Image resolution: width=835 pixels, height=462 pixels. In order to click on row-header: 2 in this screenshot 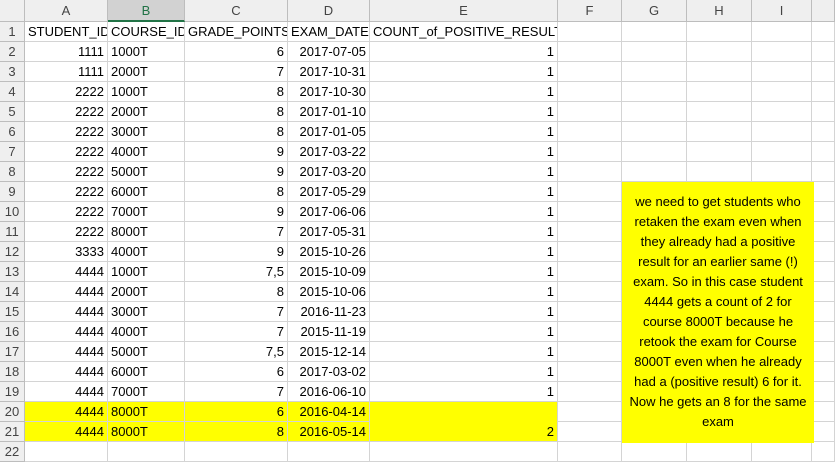, I will do `click(12, 52)`.